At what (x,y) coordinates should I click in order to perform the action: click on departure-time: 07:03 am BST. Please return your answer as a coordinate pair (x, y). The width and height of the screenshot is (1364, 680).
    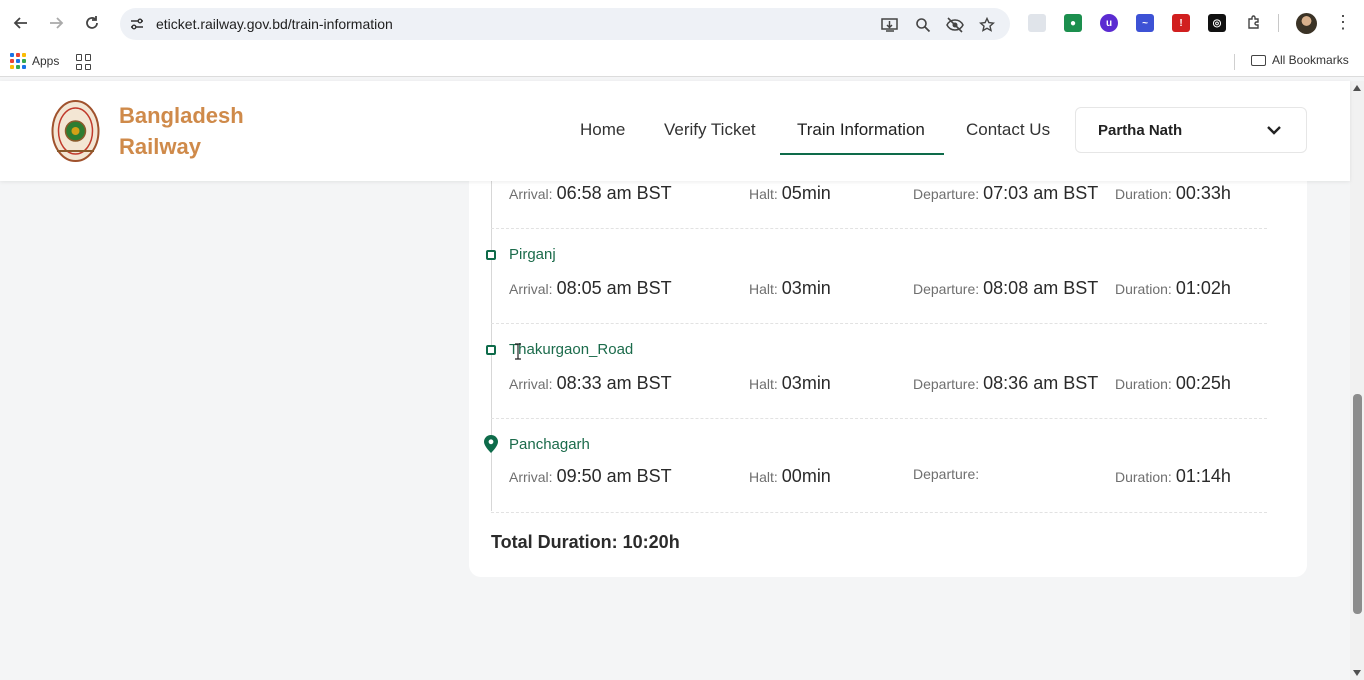
    Looking at the image, I should click on (1041, 193).